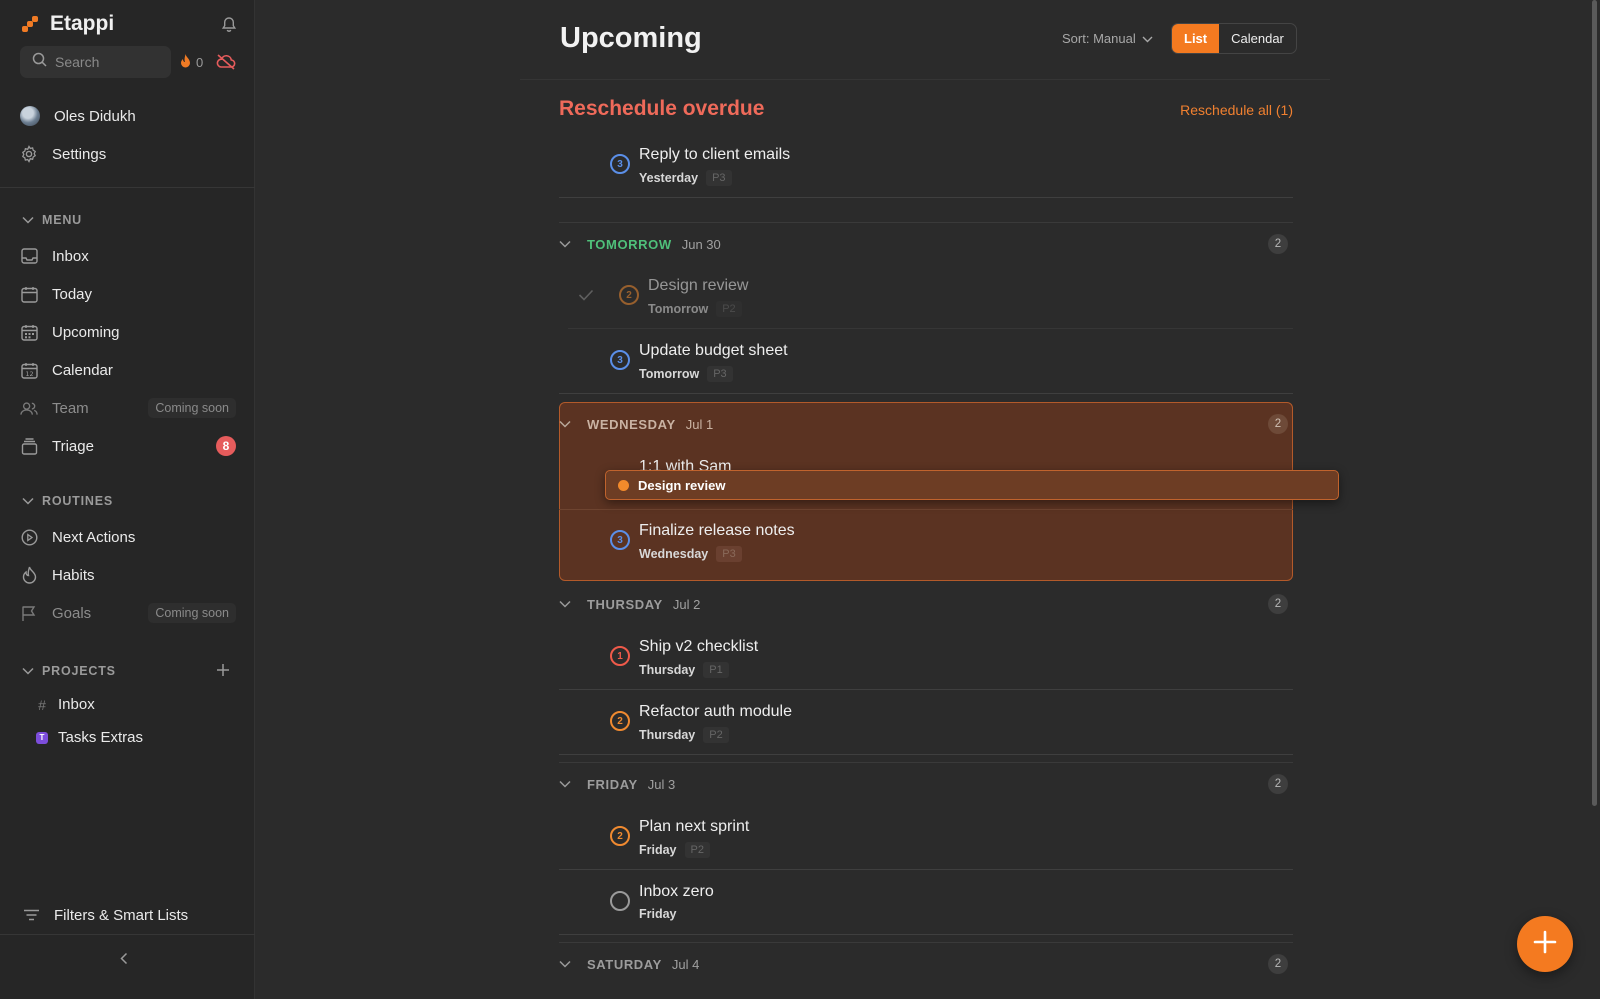 Image resolution: width=1600 pixels, height=999 pixels. What do you see at coordinates (612, 784) in the screenshot?
I see `group-name: FRIDAY` at bounding box center [612, 784].